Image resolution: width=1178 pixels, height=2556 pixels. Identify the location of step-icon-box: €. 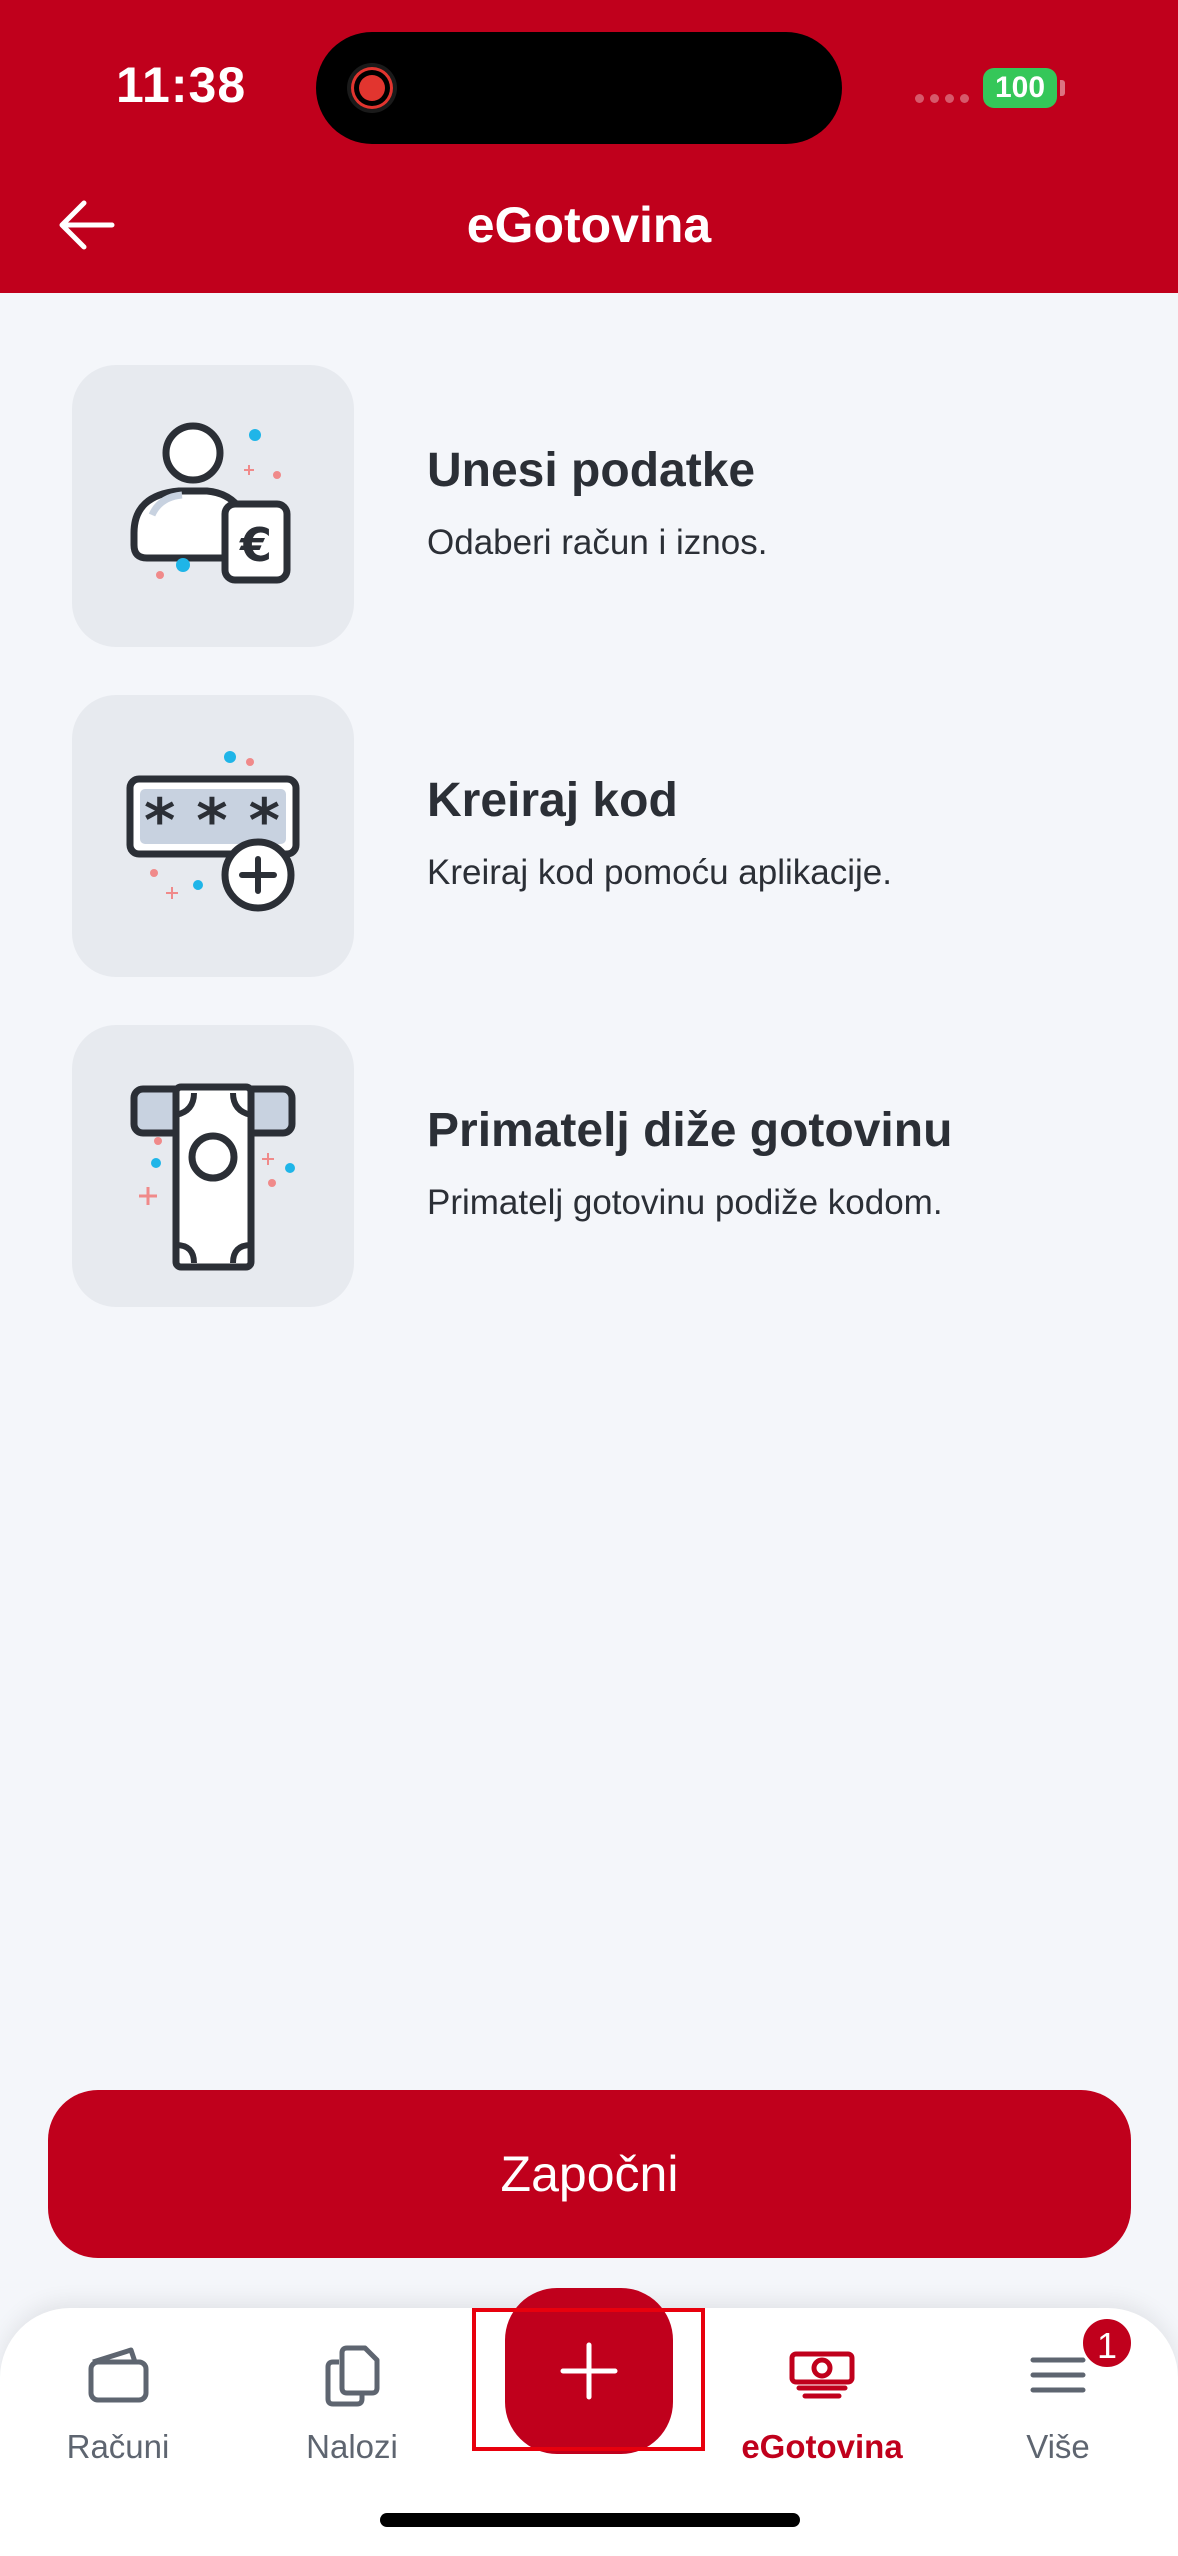
(213, 506).